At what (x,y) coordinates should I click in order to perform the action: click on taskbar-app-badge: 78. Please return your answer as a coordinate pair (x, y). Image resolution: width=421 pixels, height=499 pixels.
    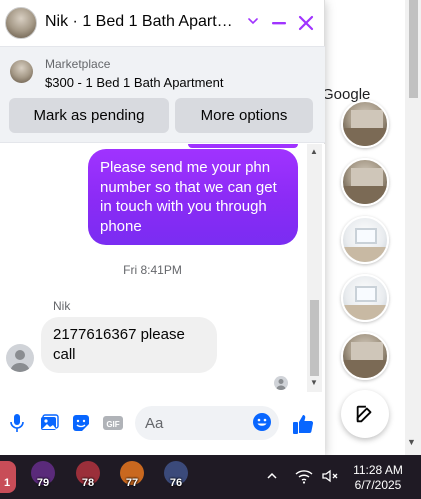
    Looking at the image, I should click on (88, 483).